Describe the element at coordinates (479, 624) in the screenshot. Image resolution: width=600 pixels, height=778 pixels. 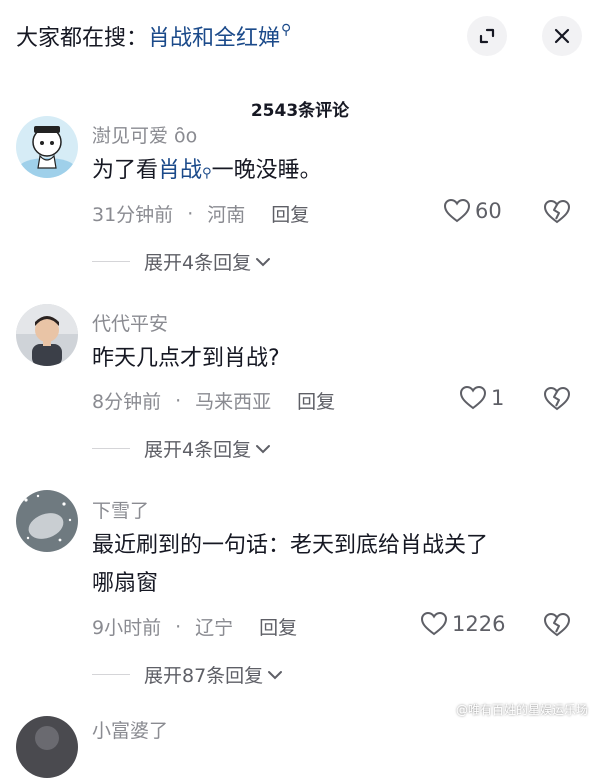
I see `like-count: 1226` at that location.